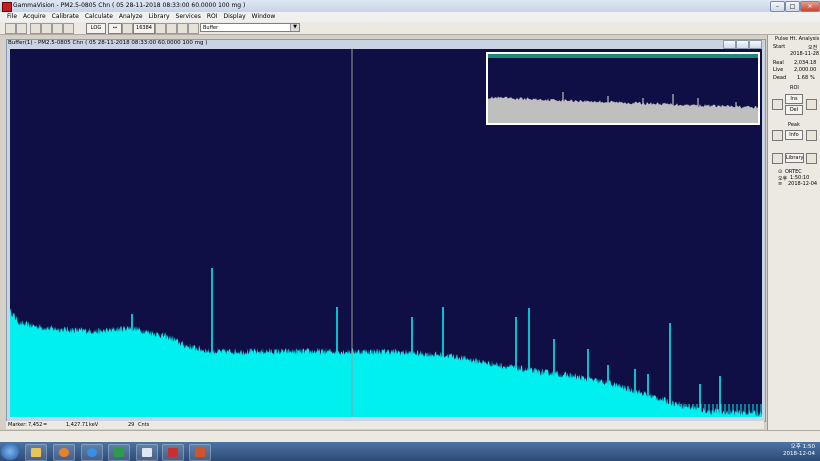  I want to click on gammavision-taskbar-icon, so click(173, 452).